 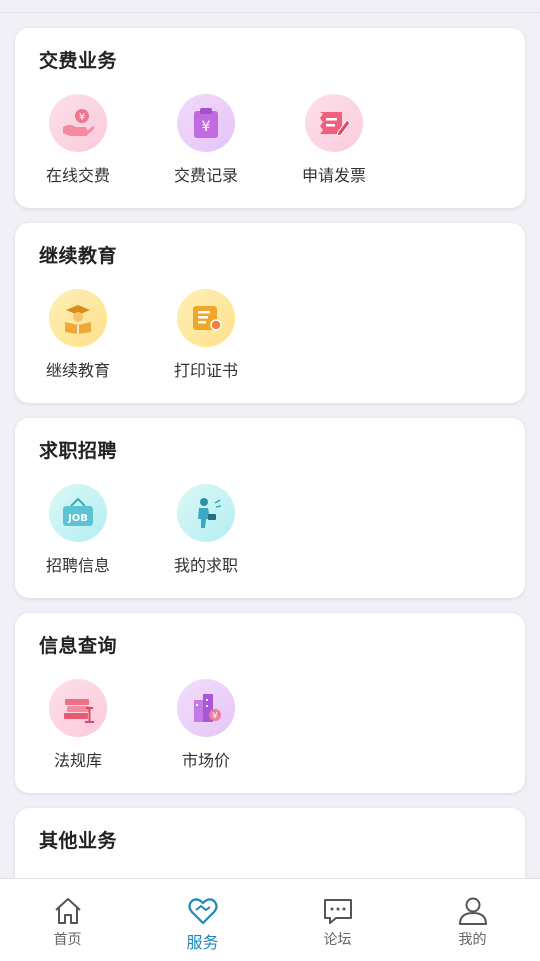 I want to click on item-label: 在线交费, so click(x=77, y=175).